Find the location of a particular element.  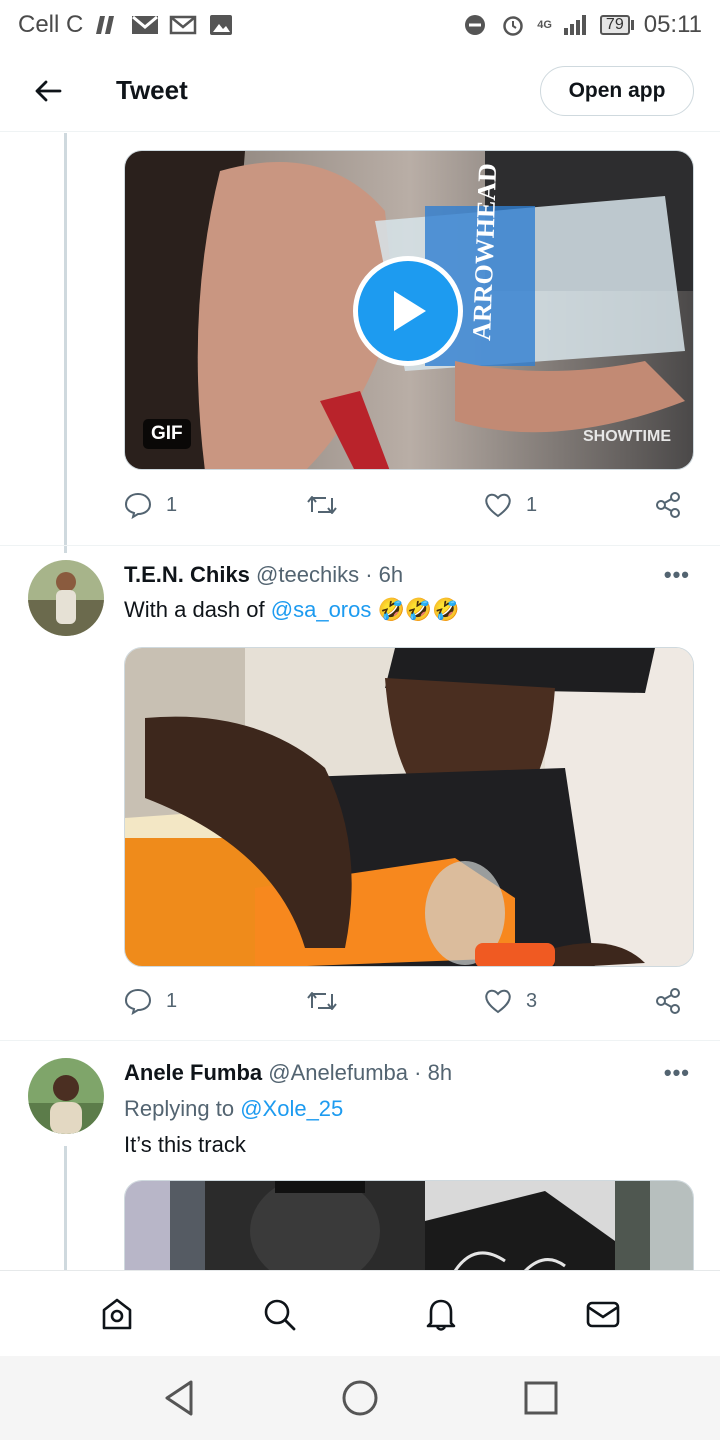

search-icon is located at coordinates (280, 1314).